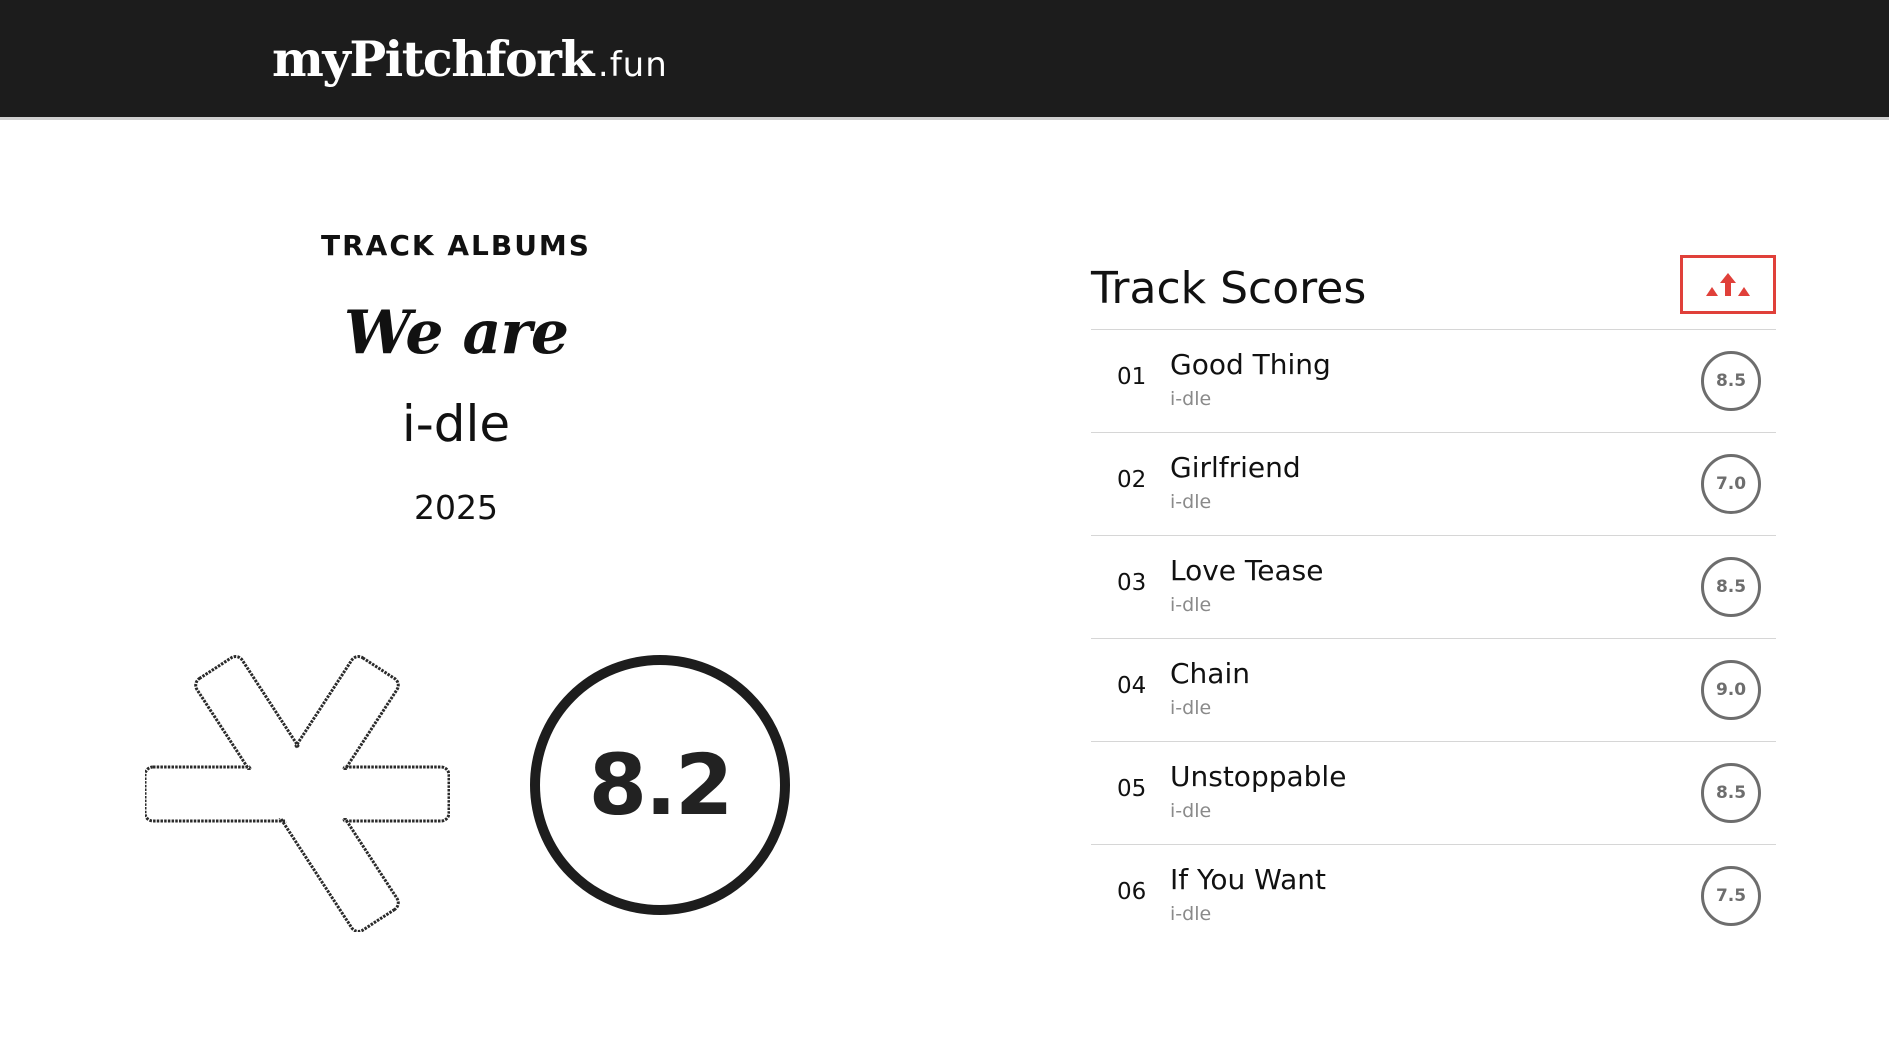 The image size is (1889, 1042). Describe the element at coordinates (1258, 776) in the screenshot. I see `track-title: Unstoppable` at that location.